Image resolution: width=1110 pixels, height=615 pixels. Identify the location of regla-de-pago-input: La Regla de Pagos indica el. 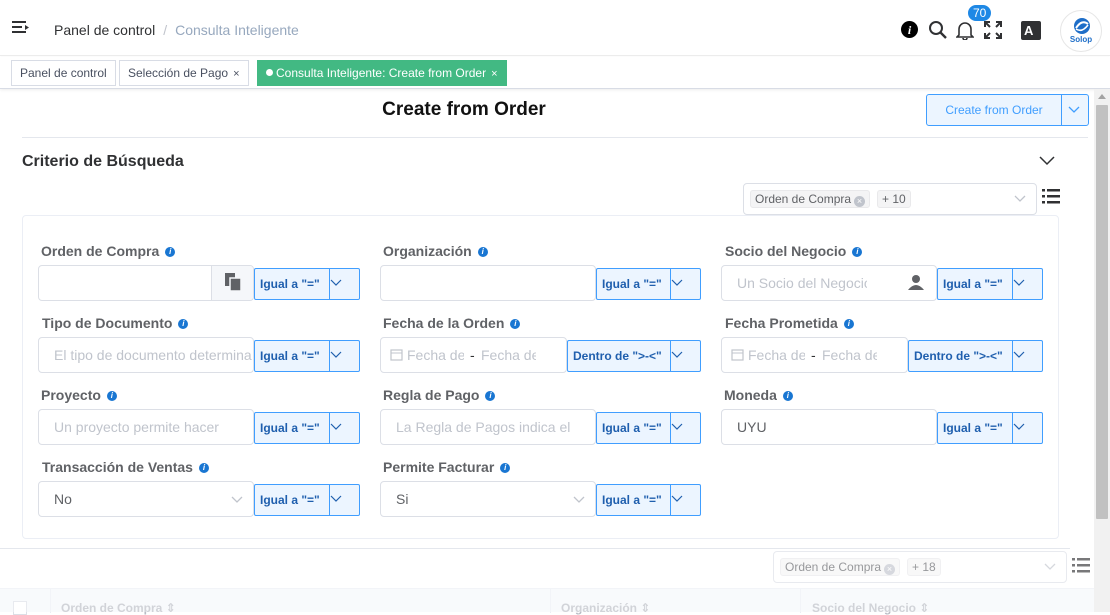
(488, 427).